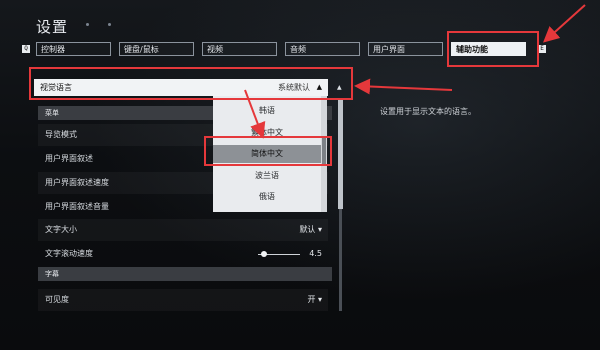 The height and width of the screenshot is (350, 600). I want to click on annotation-arrow-to-select, so click(403, 86).